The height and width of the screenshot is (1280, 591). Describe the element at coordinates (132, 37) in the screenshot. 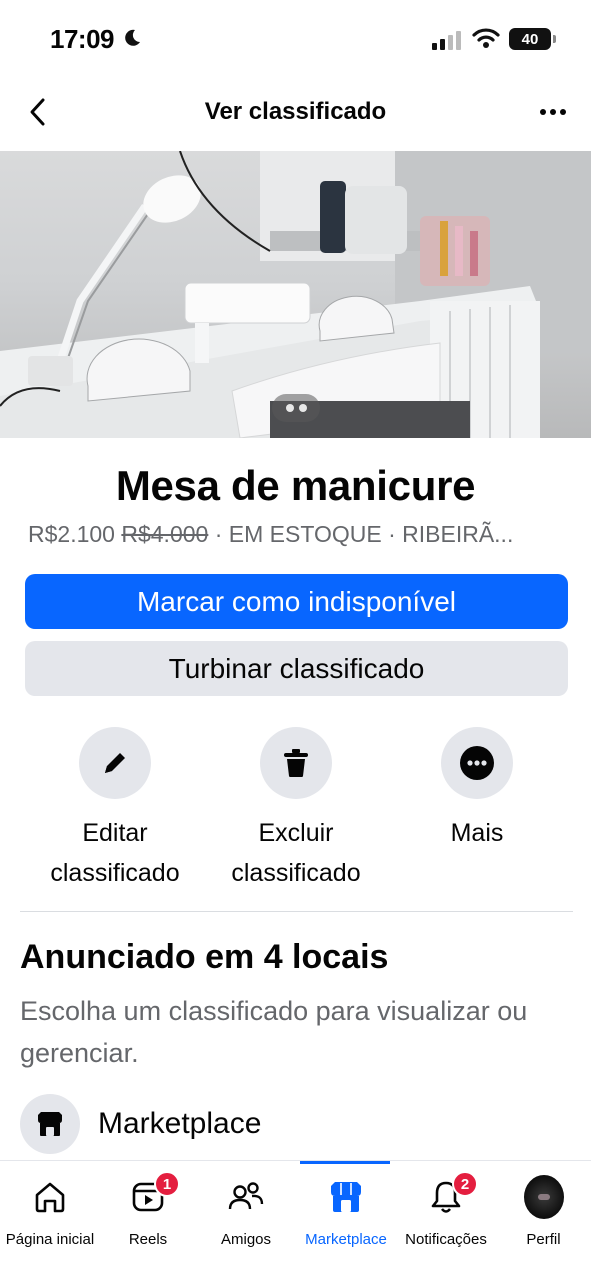

I see `moon-icon` at that location.